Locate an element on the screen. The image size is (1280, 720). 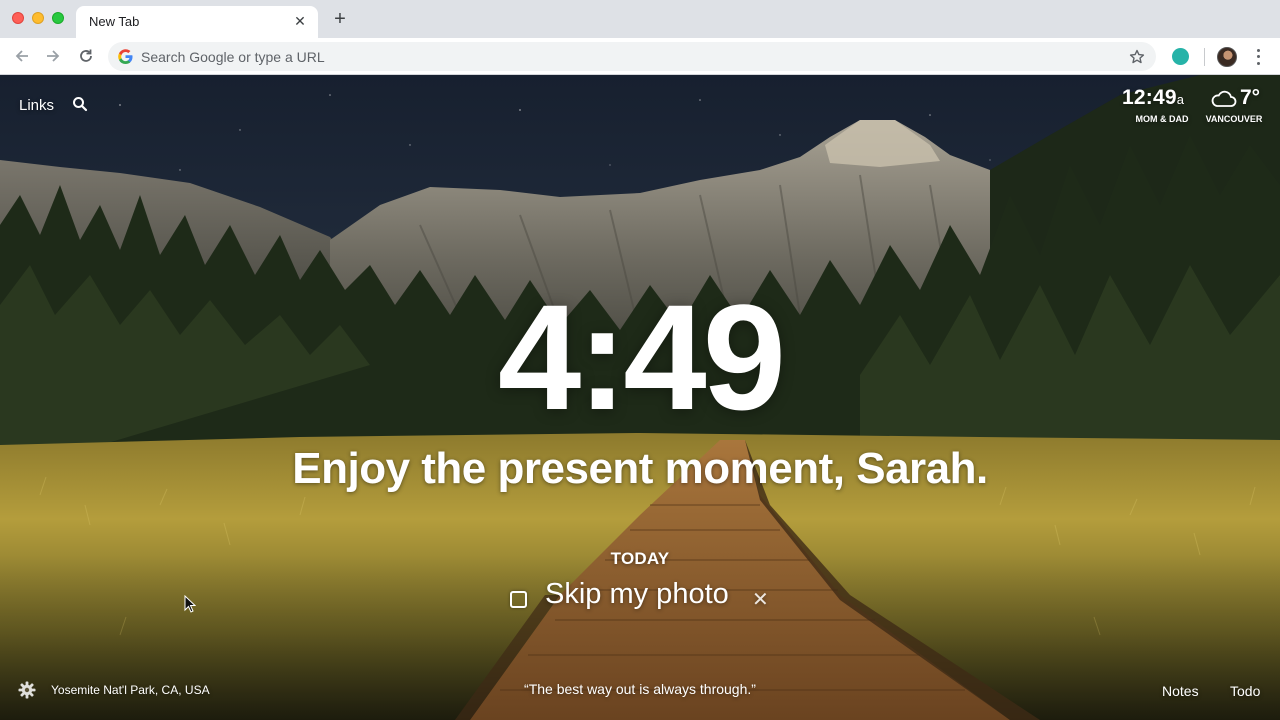
star-icon is located at coordinates (1137, 57).